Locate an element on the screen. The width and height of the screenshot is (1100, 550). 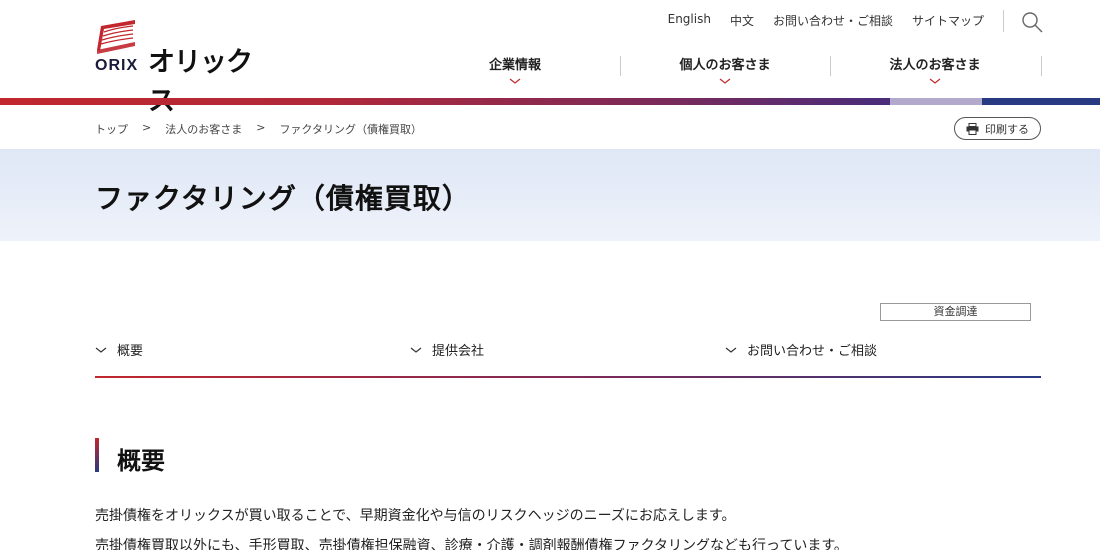
util-link-contact: お問い合わせ・ご相談 is located at coordinates (833, 20).